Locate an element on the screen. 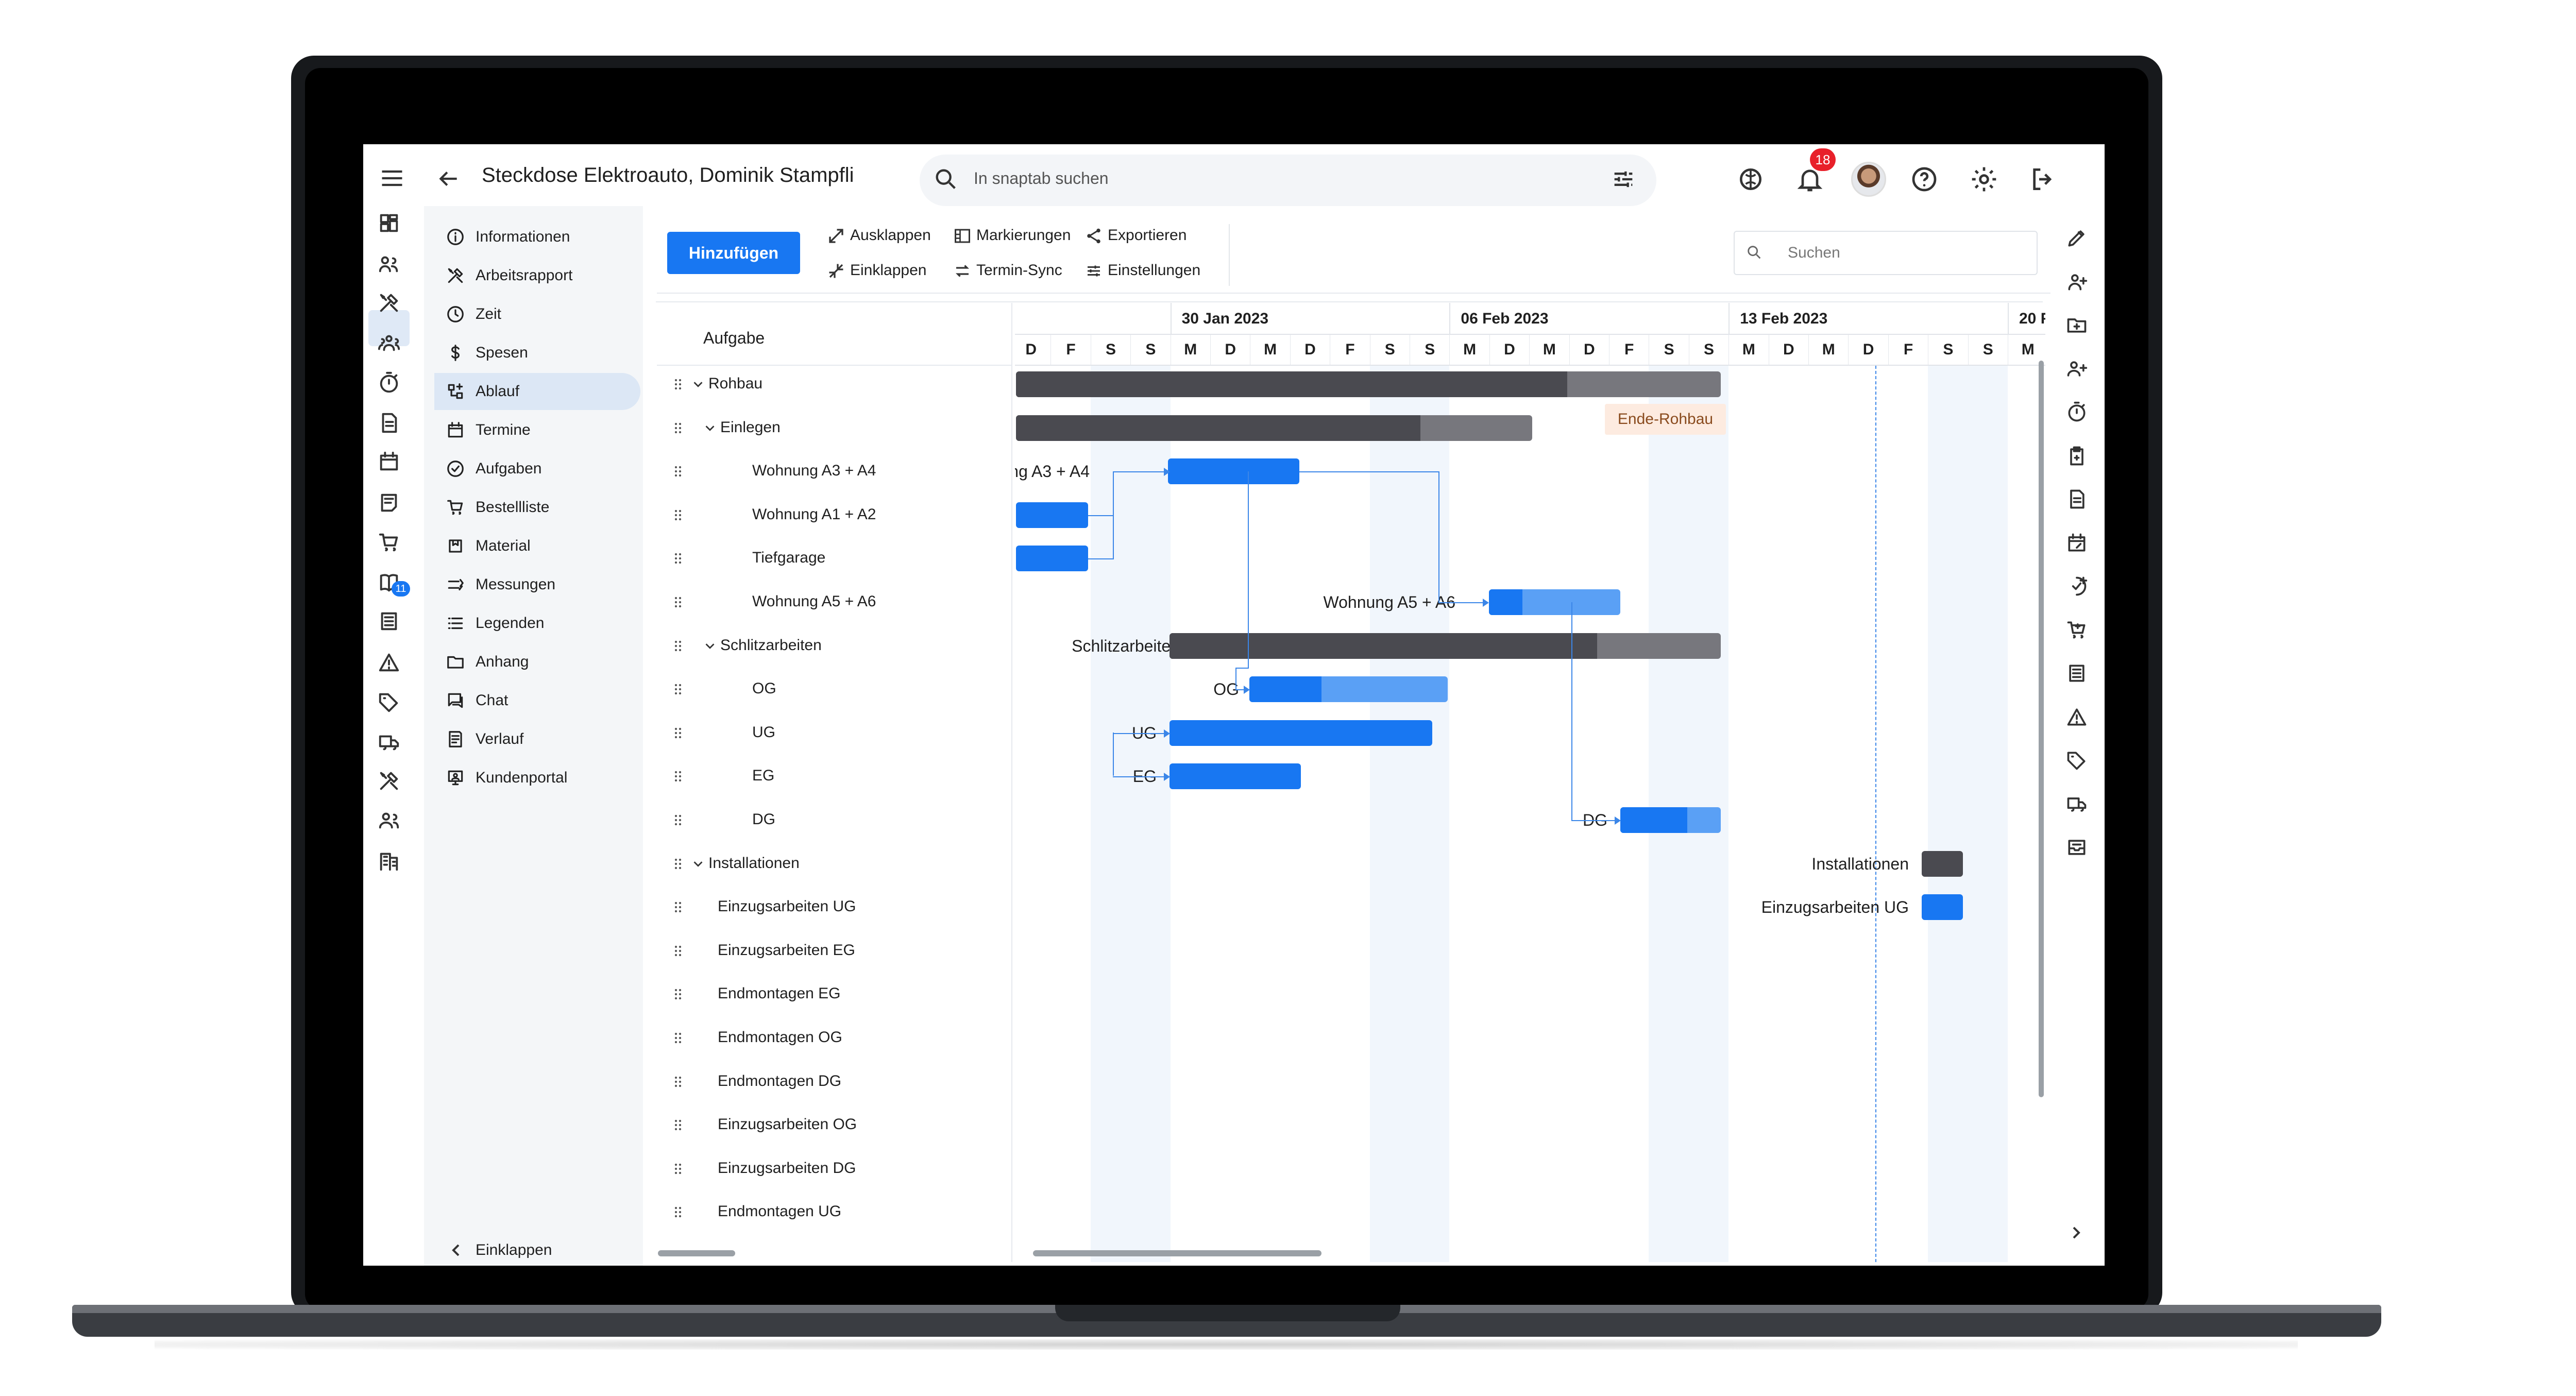 The image size is (2576, 1396). rail-document-icon is located at coordinates (389, 423).